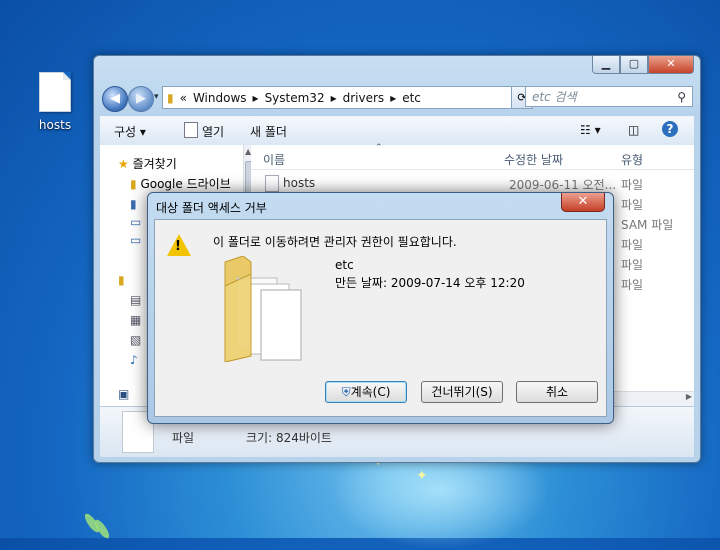 The image size is (720, 550). What do you see at coordinates (220, 98) in the screenshot?
I see `breadcrumb-windows: Windows` at bounding box center [220, 98].